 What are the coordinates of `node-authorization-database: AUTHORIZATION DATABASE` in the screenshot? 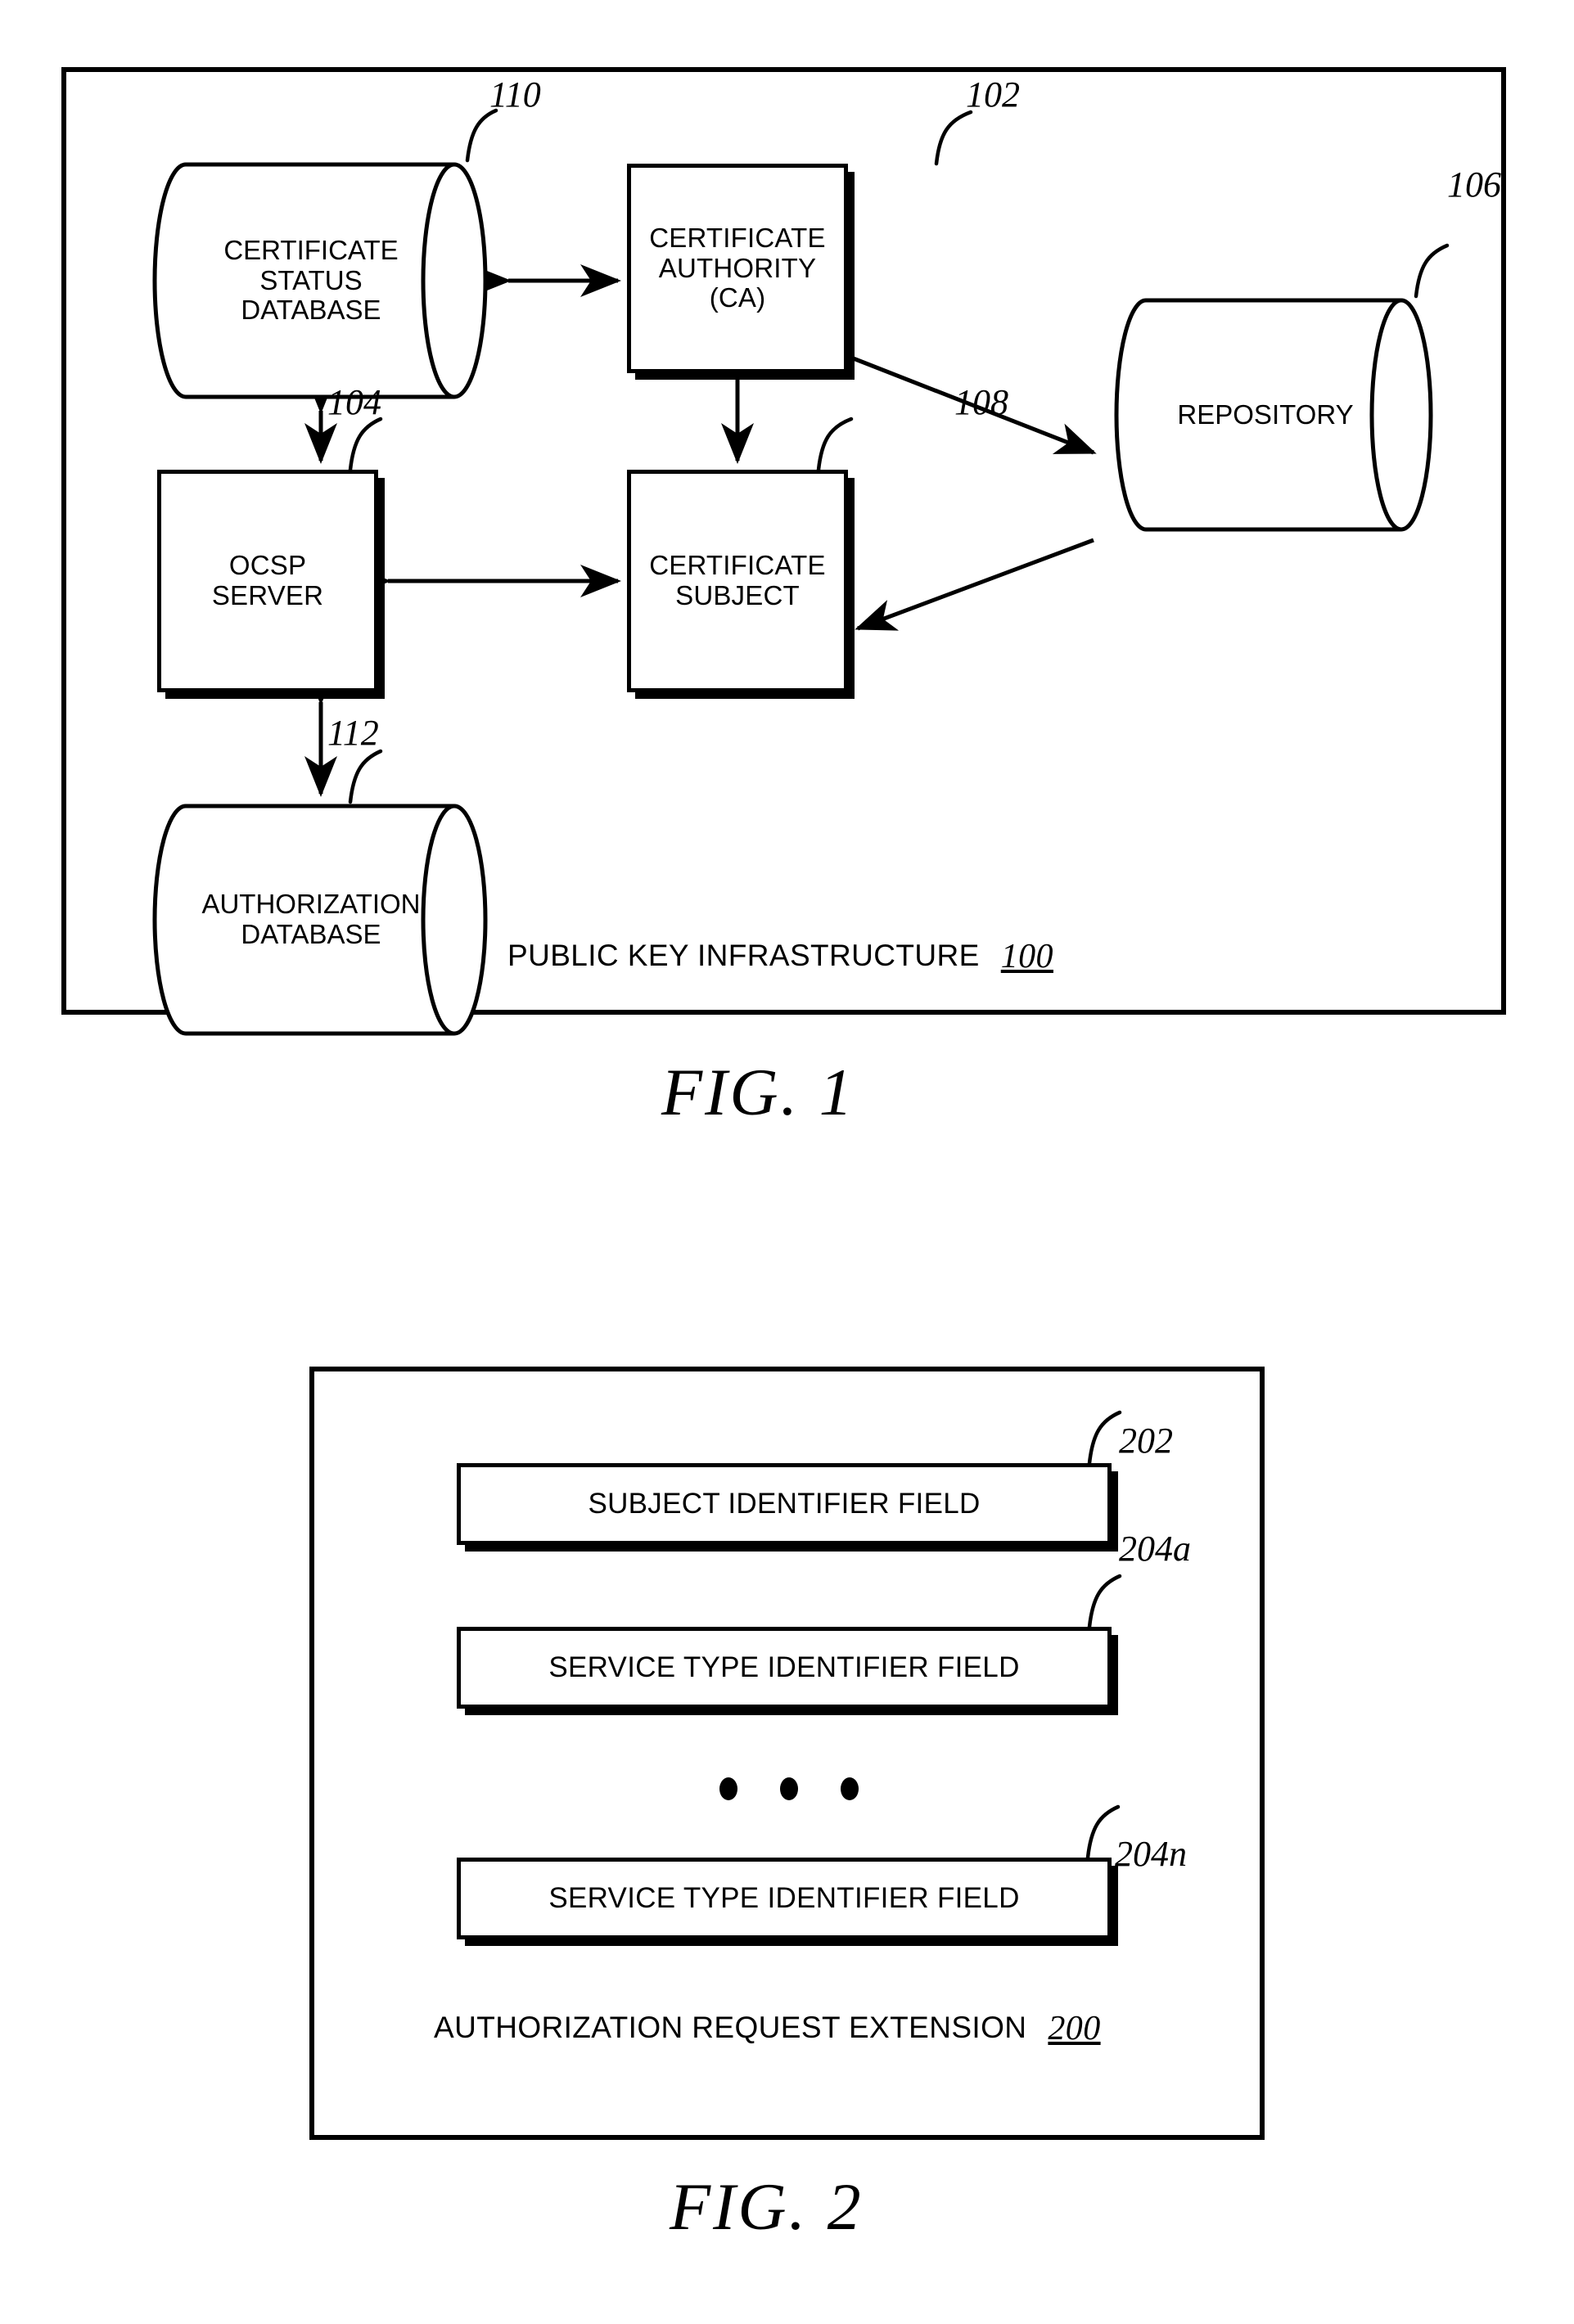 It's located at (320, 920).